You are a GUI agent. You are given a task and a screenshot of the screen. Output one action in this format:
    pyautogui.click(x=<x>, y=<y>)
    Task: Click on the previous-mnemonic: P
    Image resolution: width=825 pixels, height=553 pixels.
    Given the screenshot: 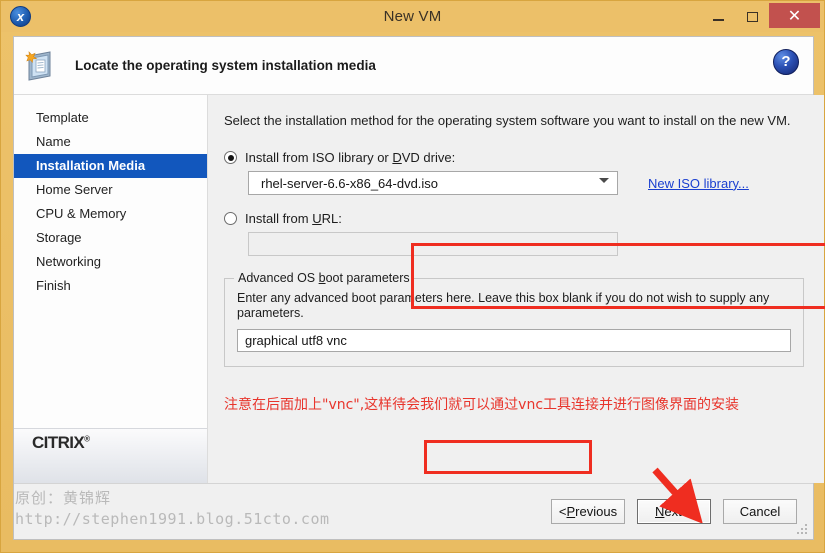 What is the action you would take?
    pyautogui.click(x=571, y=511)
    